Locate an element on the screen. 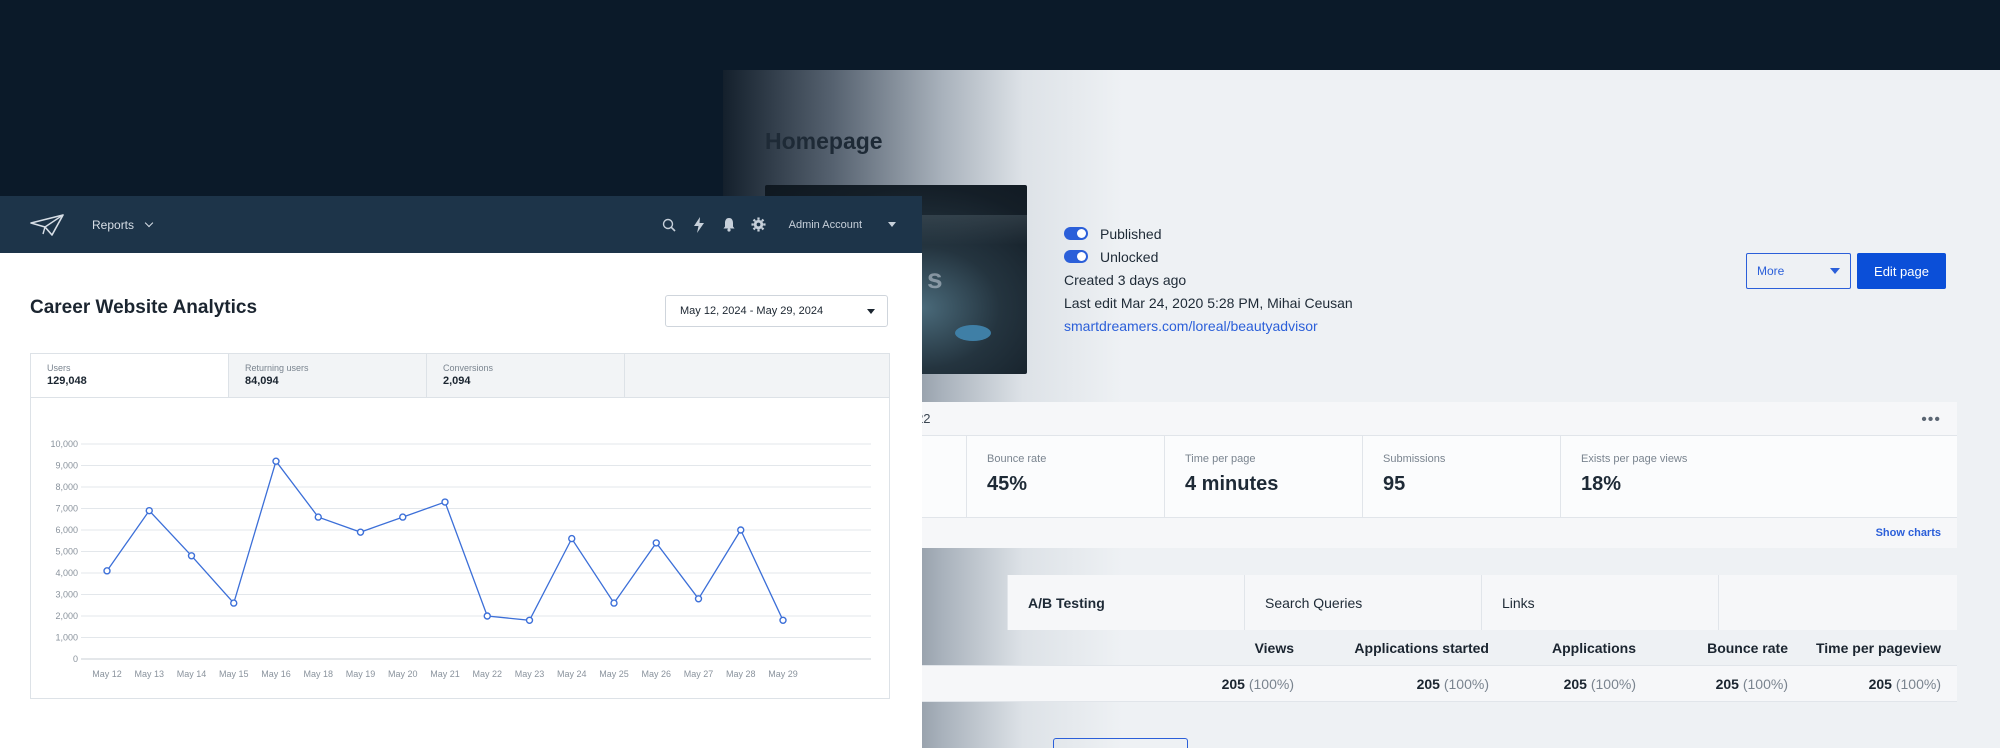 The height and width of the screenshot is (748, 2000). published-toggle is located at coordinates (1076, 233).